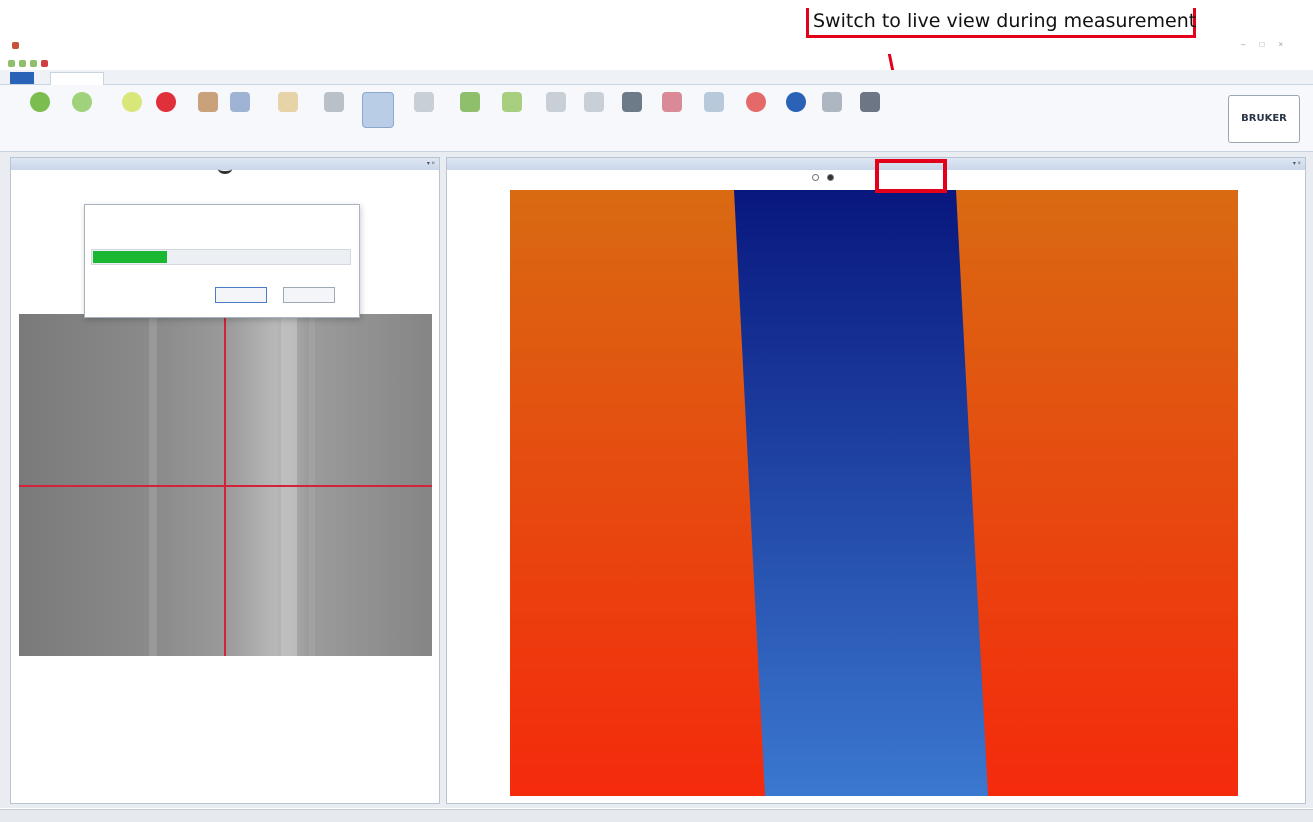  What do you see at coordinates (11, 63) in the screenshot?
I see `save-icon` at bounding box center [11, 63].